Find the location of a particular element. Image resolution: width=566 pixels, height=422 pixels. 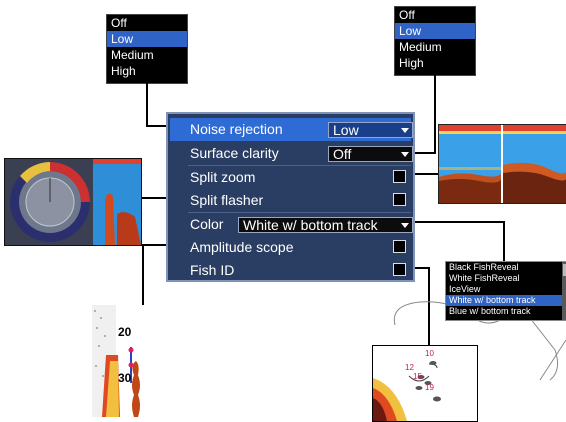

amplitude-scope-preview: 20 30 is located at coordinates (127, 361).